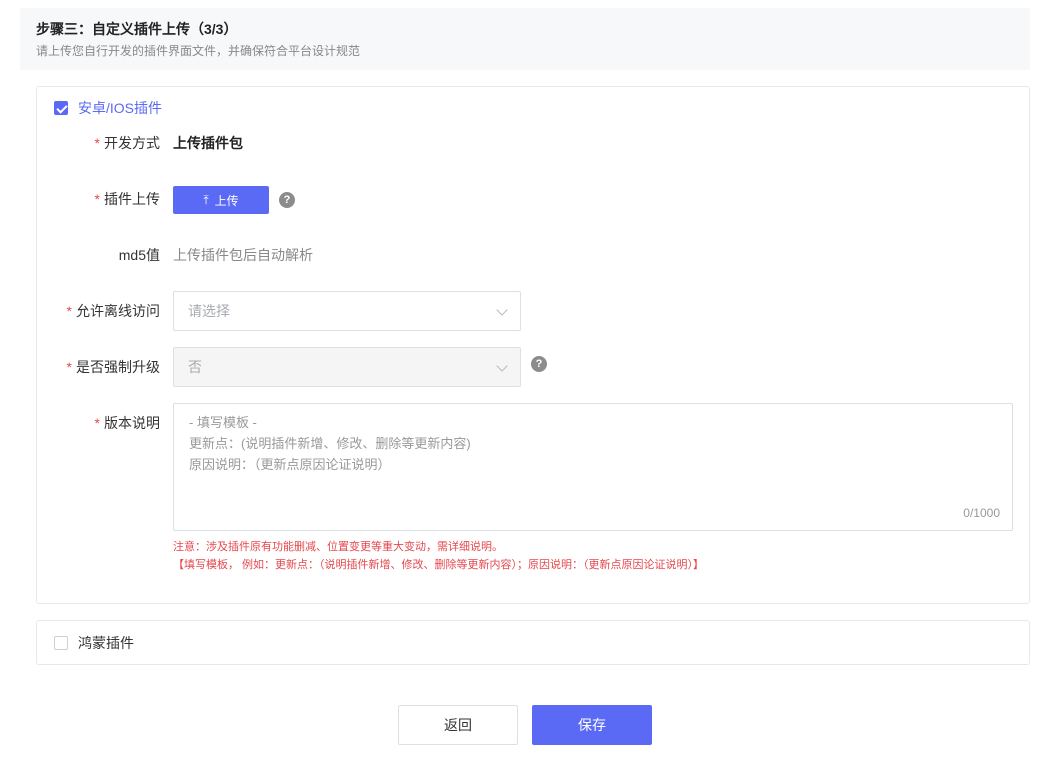  What do you see at coordinates (132, 423) in the screenshot?
I see `version-notes-label-text: 版本说明` at bounding box center [132, 423].